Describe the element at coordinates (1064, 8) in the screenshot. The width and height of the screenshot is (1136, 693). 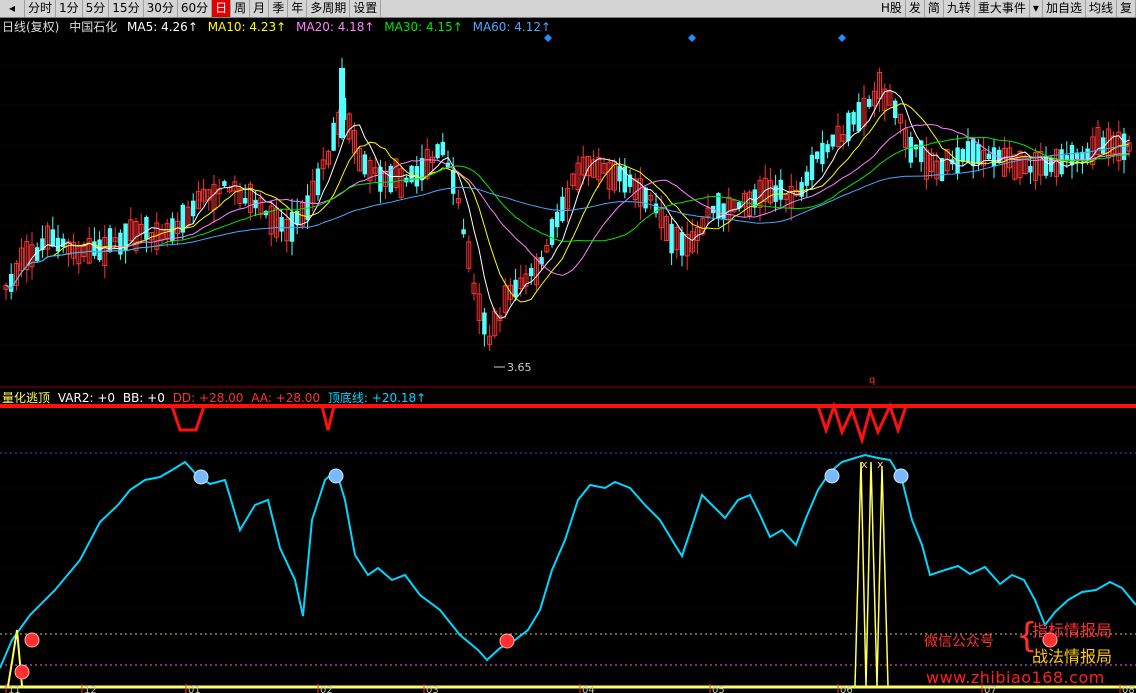
I see `function-button-5: 加自选` at that location.